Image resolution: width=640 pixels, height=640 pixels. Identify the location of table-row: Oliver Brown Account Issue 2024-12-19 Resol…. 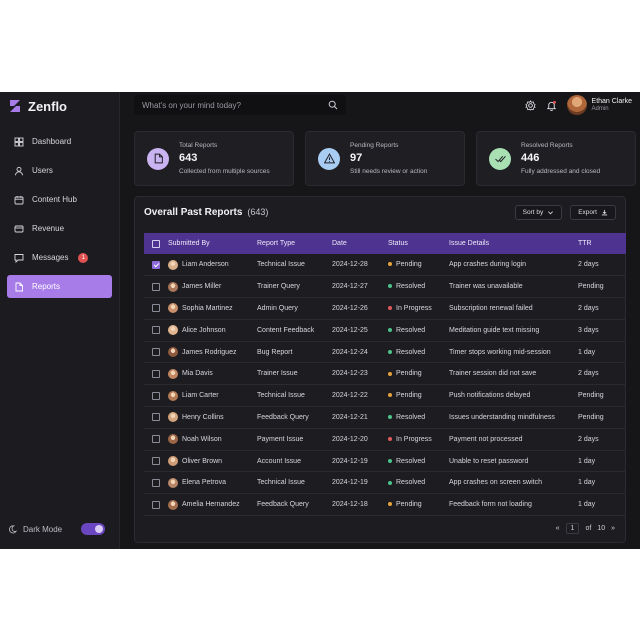
(385, 461).